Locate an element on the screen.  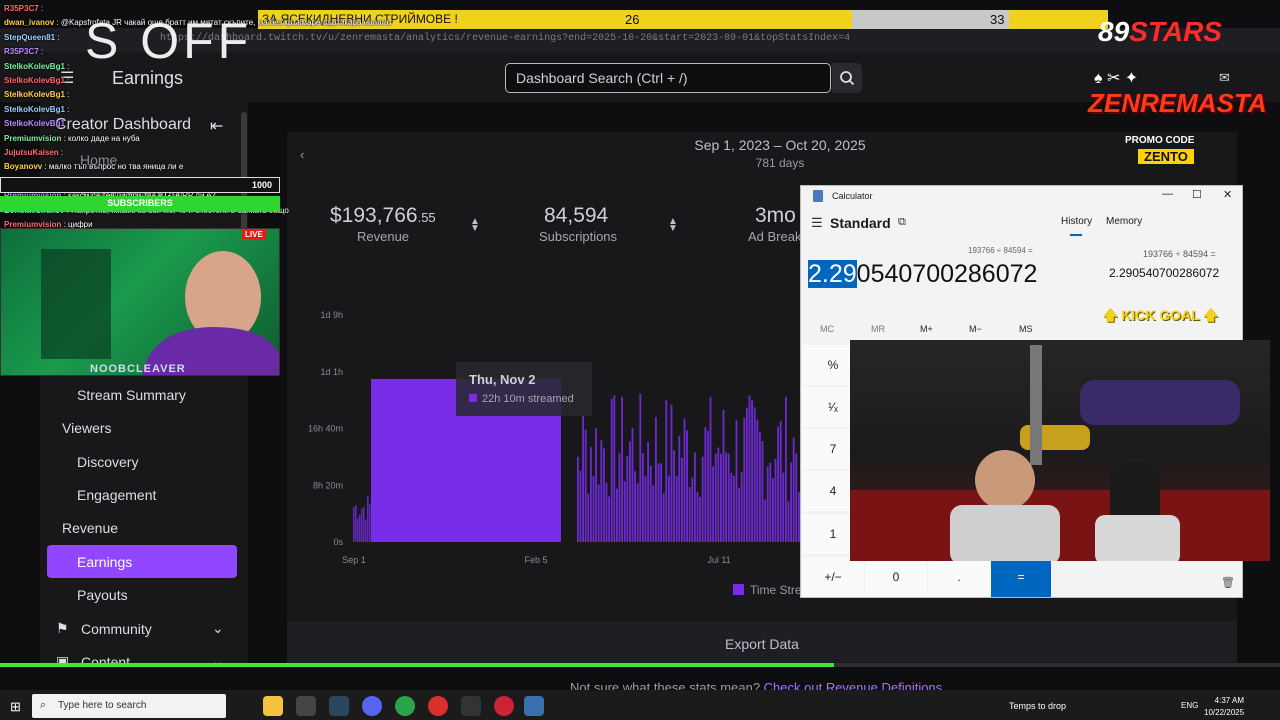
windows-start-icon: ⊞ is located at coordinates (15, 707).